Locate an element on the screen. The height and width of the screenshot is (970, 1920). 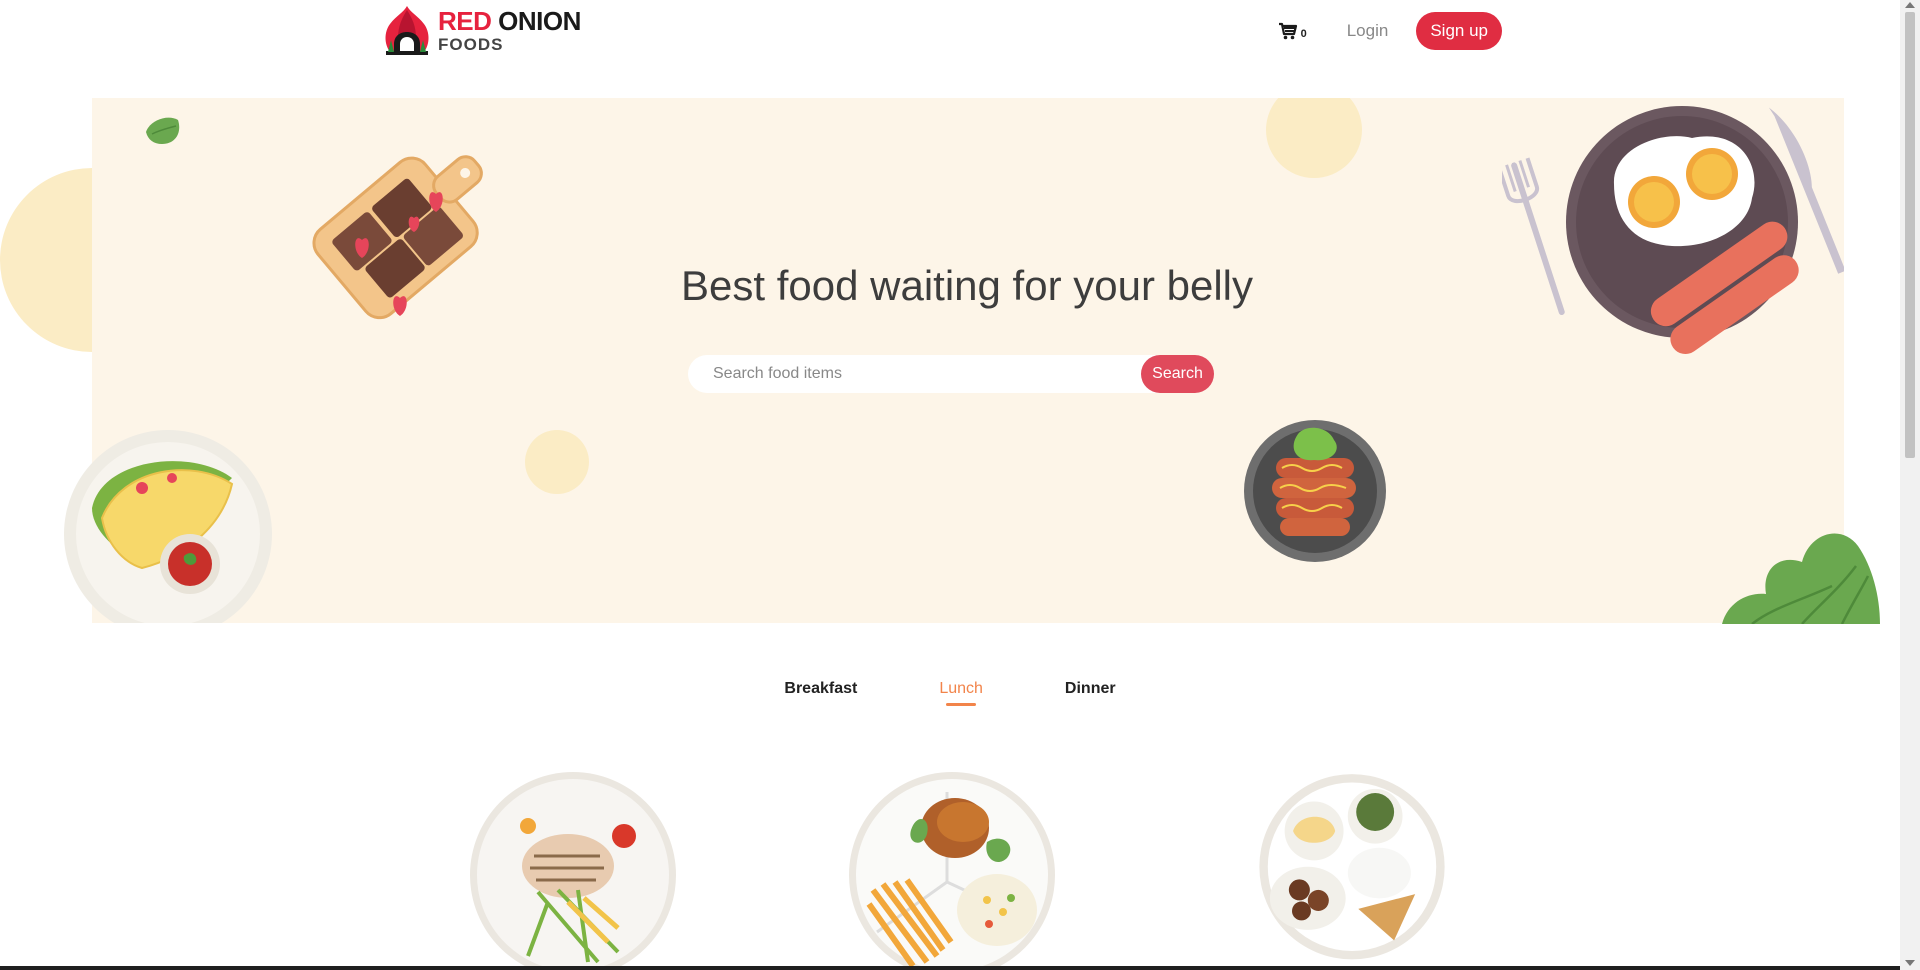
login-link: Login is located at coordinates (1368, 31).